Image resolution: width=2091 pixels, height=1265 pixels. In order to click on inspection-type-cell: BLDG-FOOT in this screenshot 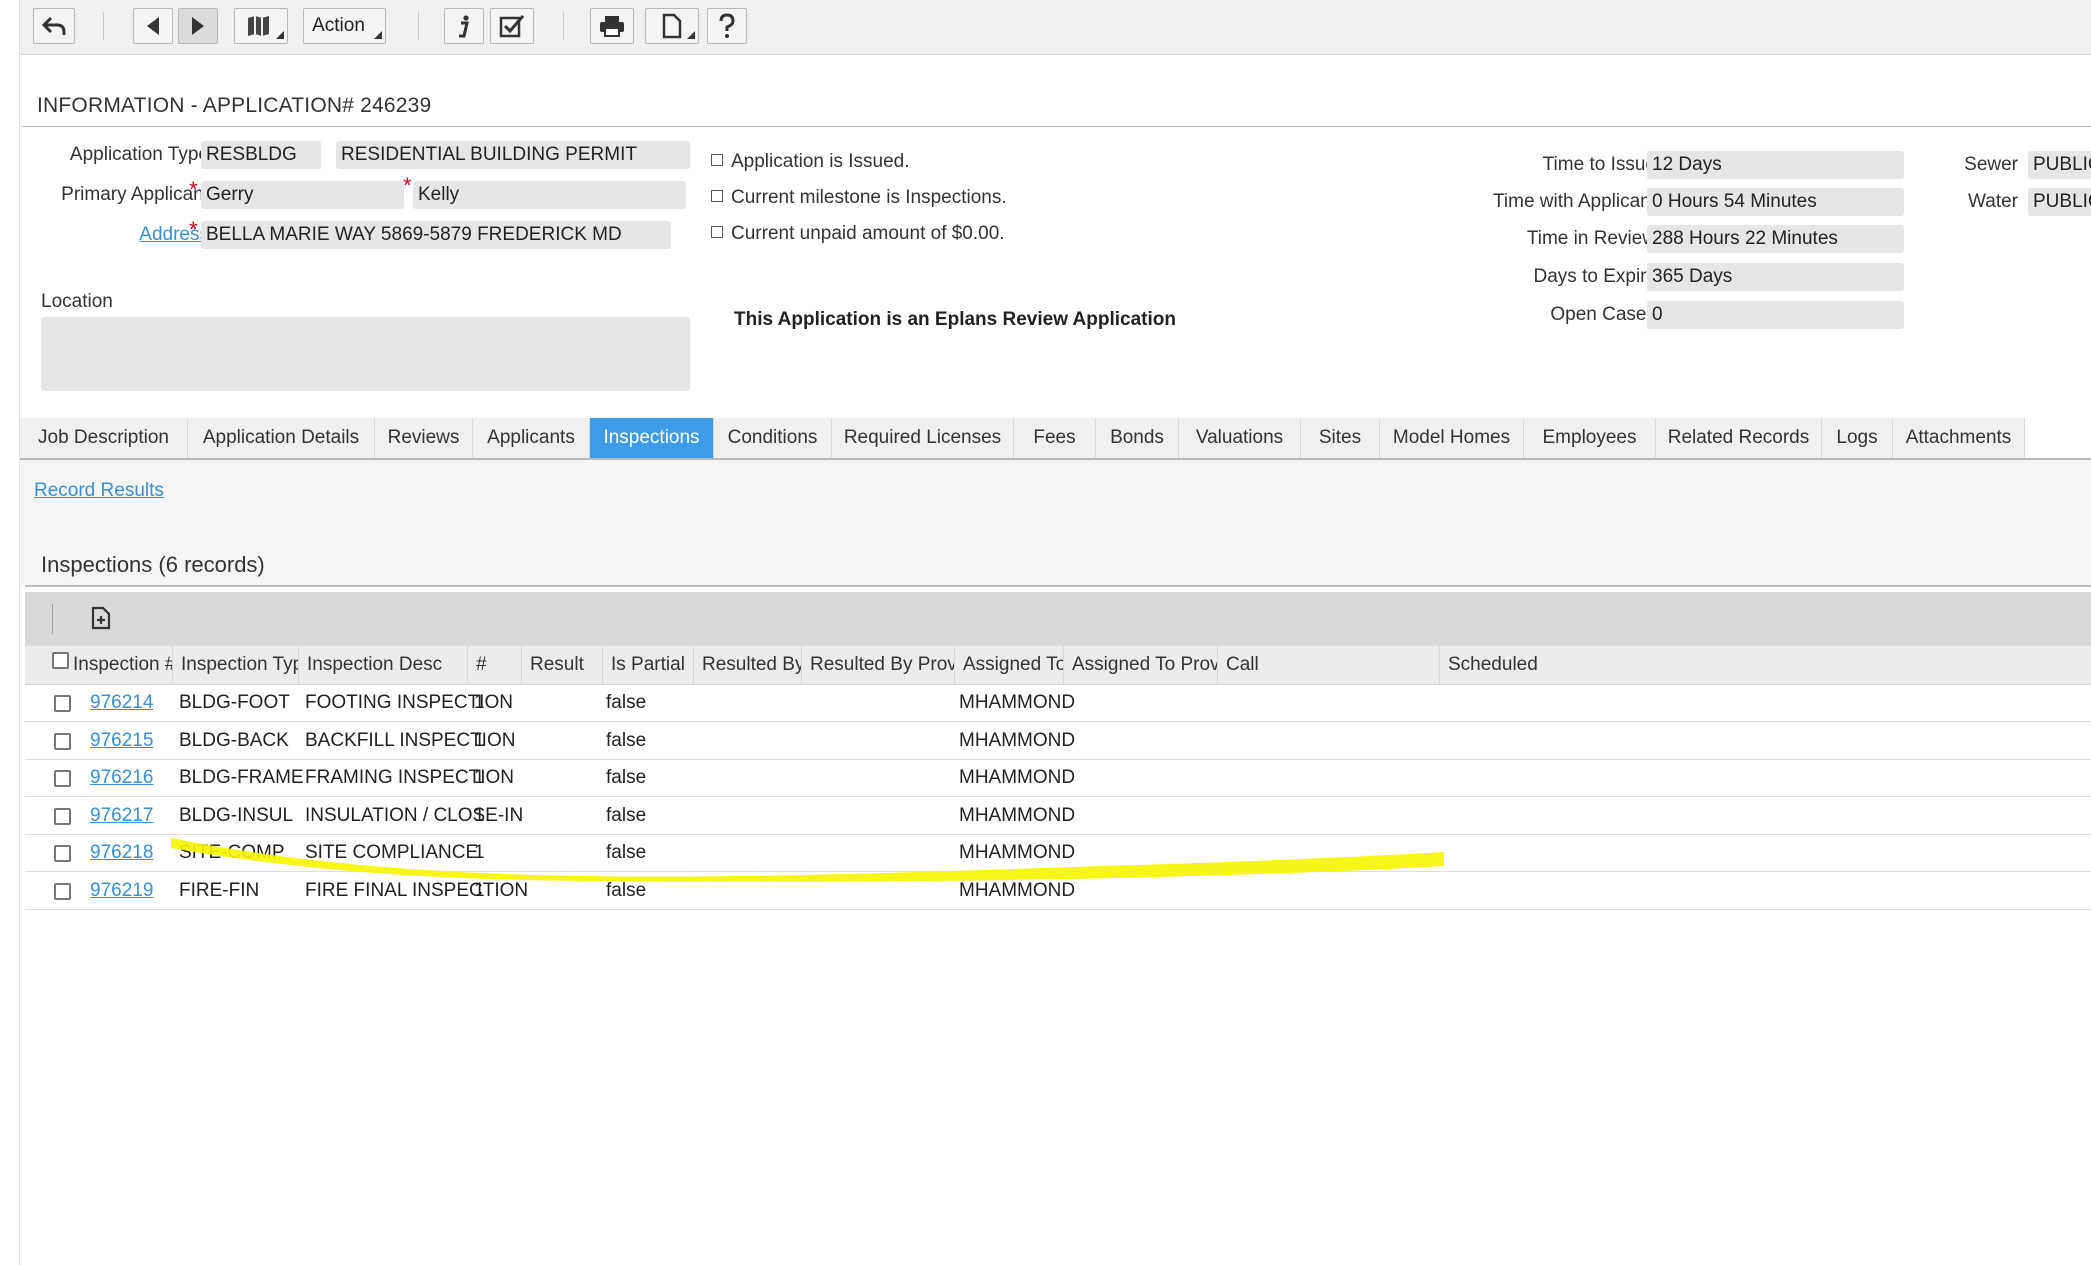, I will do `click(234, 702)`.